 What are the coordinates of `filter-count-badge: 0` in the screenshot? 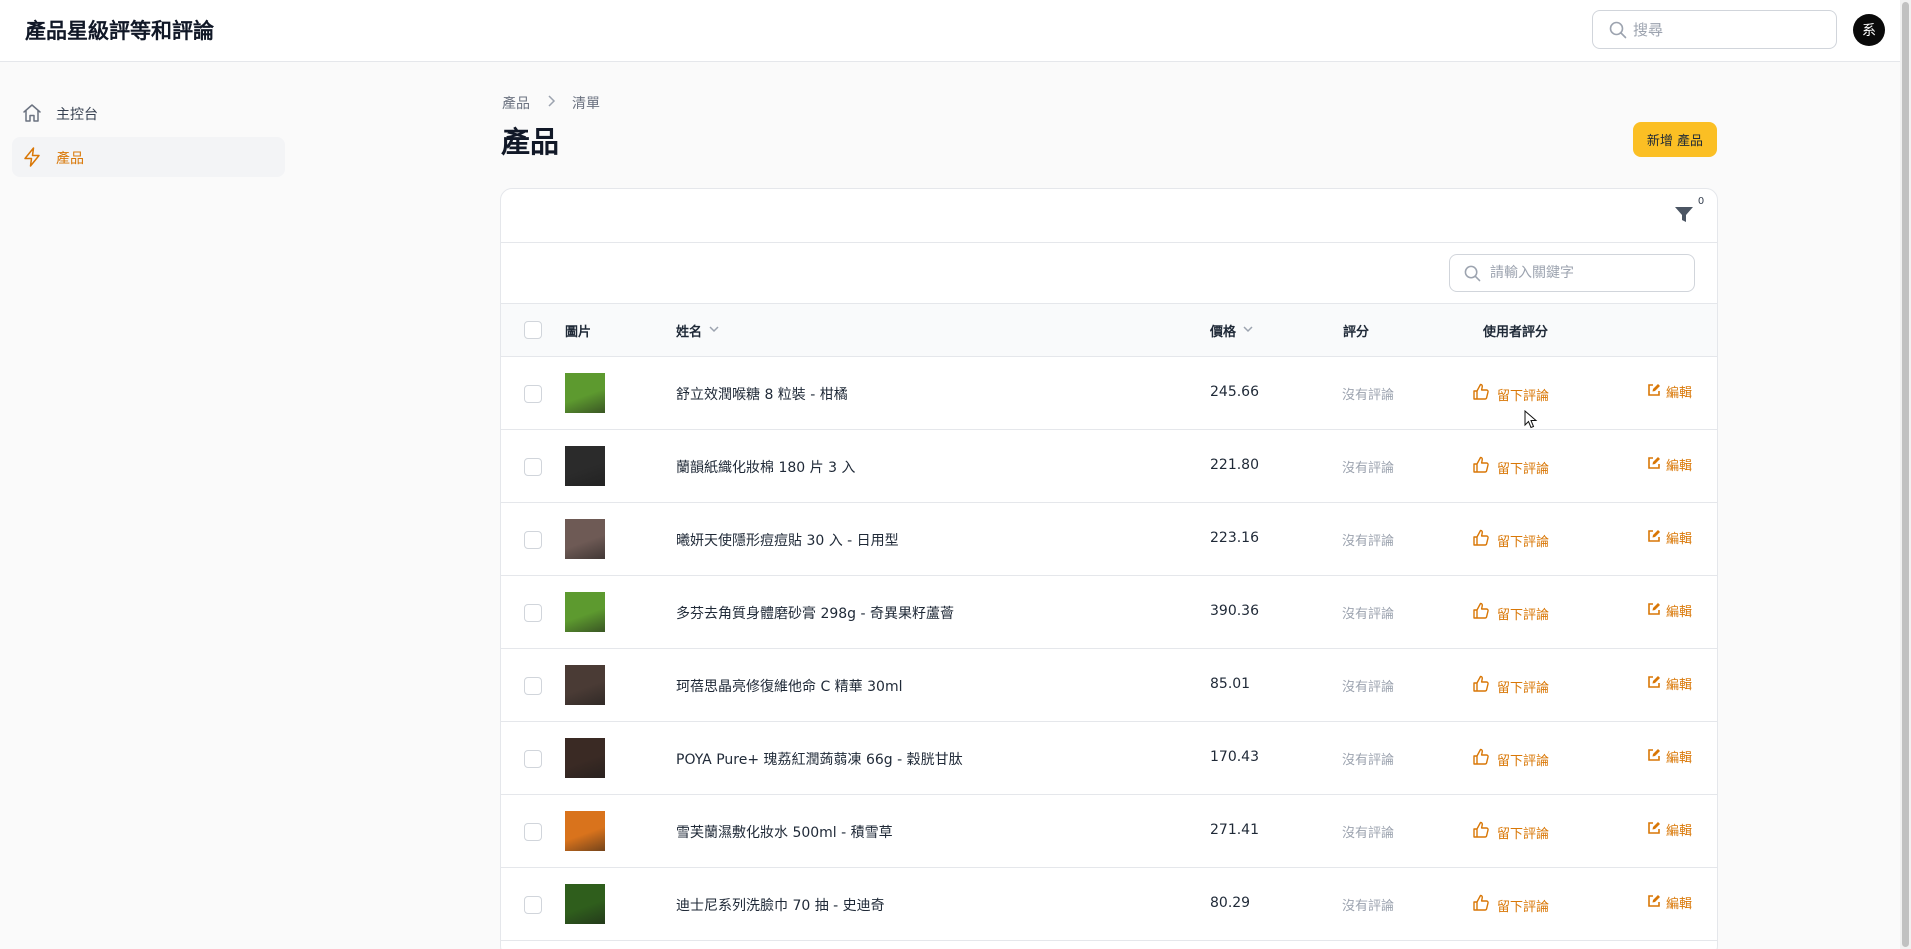 It's located at (1701, 202).